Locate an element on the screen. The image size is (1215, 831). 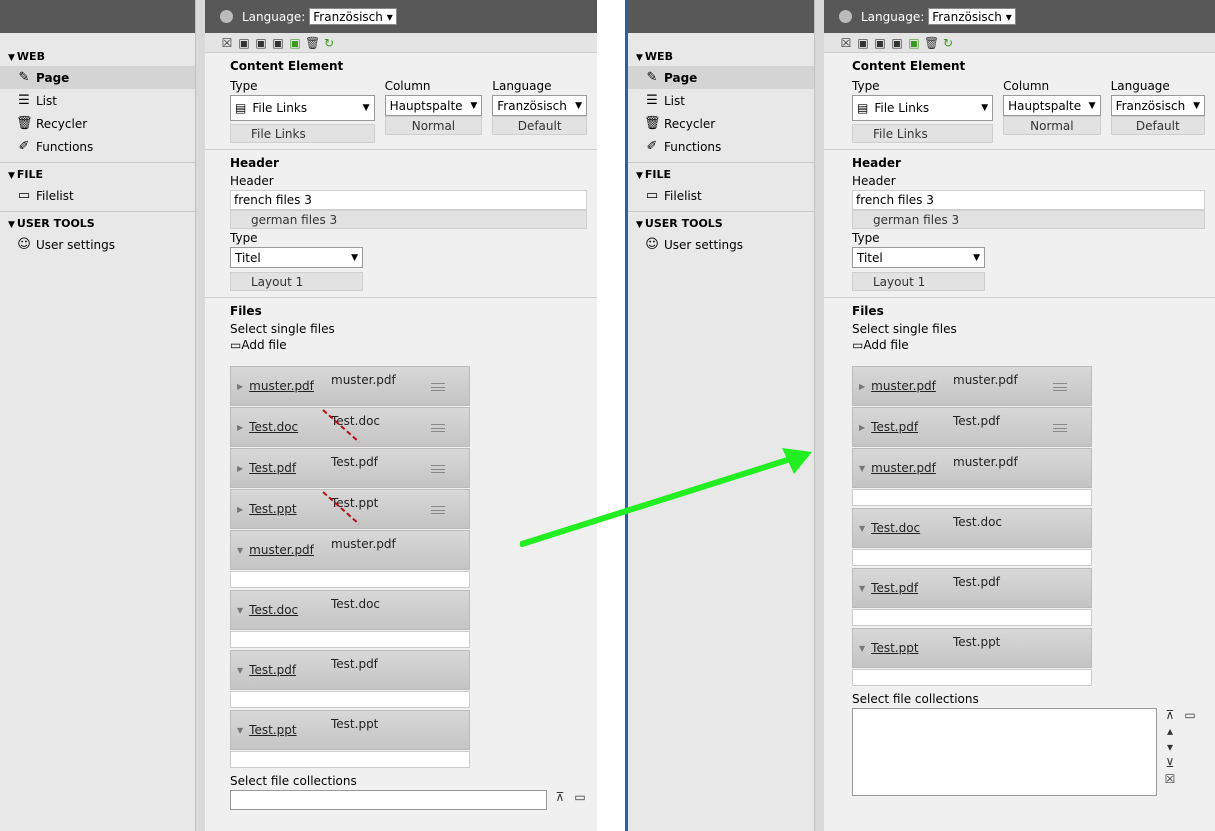
toolbar: ☒ ▣ ▣ ▣ ▣ 🗑 ↻ is located at coordinates (1019, 43).